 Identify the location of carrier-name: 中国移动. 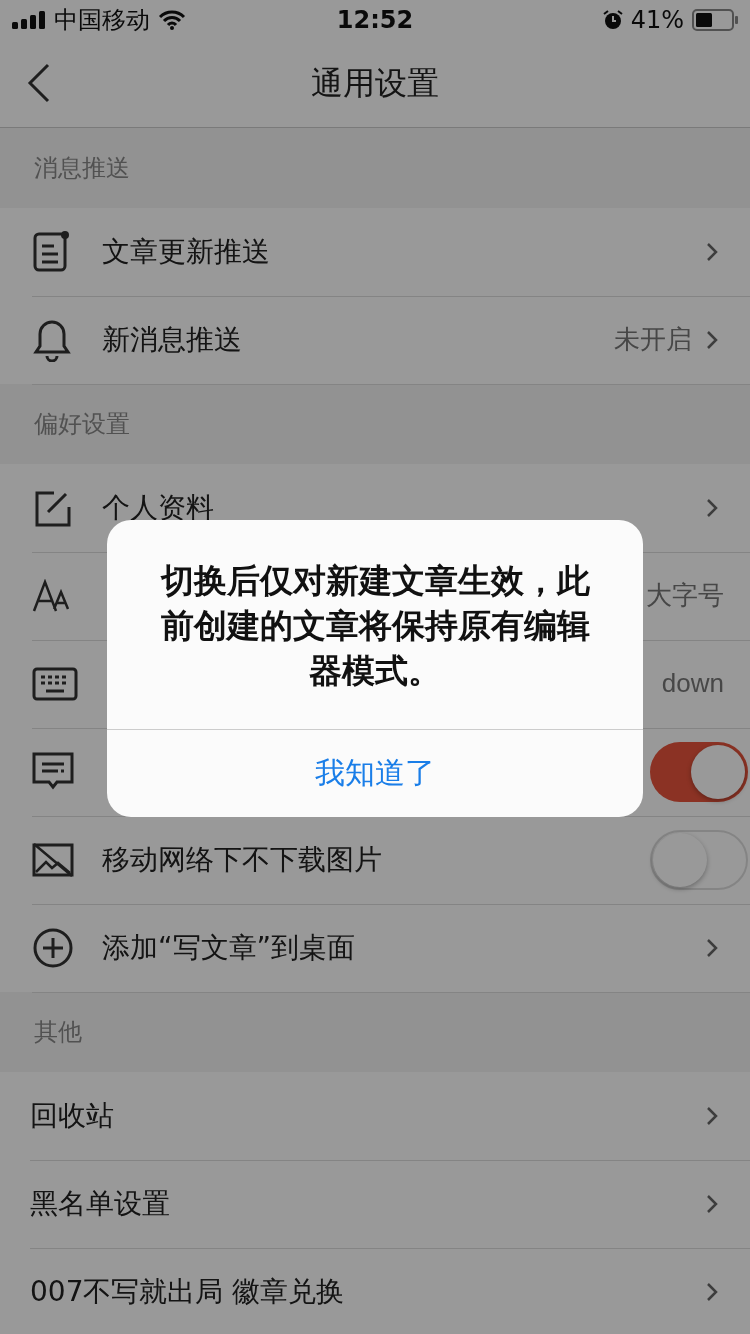
(102, 20).